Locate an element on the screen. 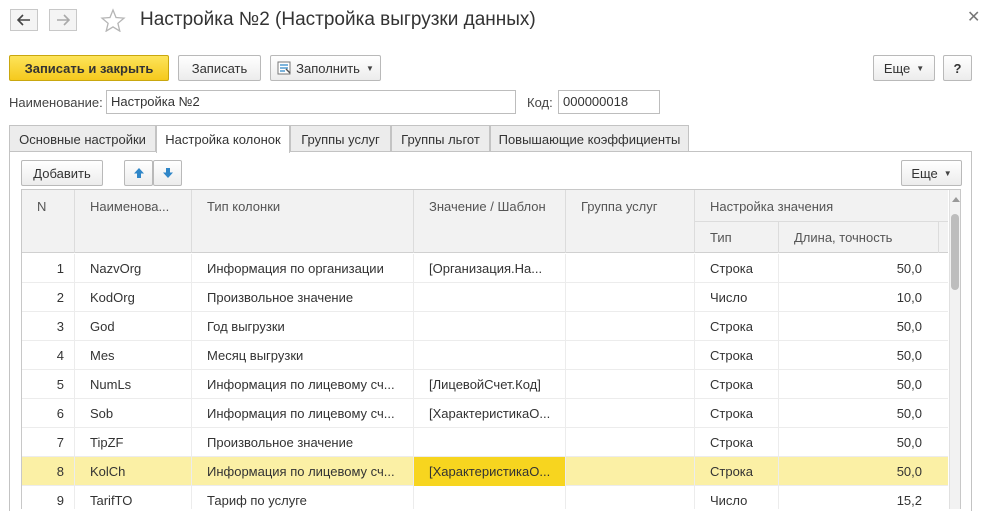  more-button: Еще ▼ is located at coordinates (904, 68).